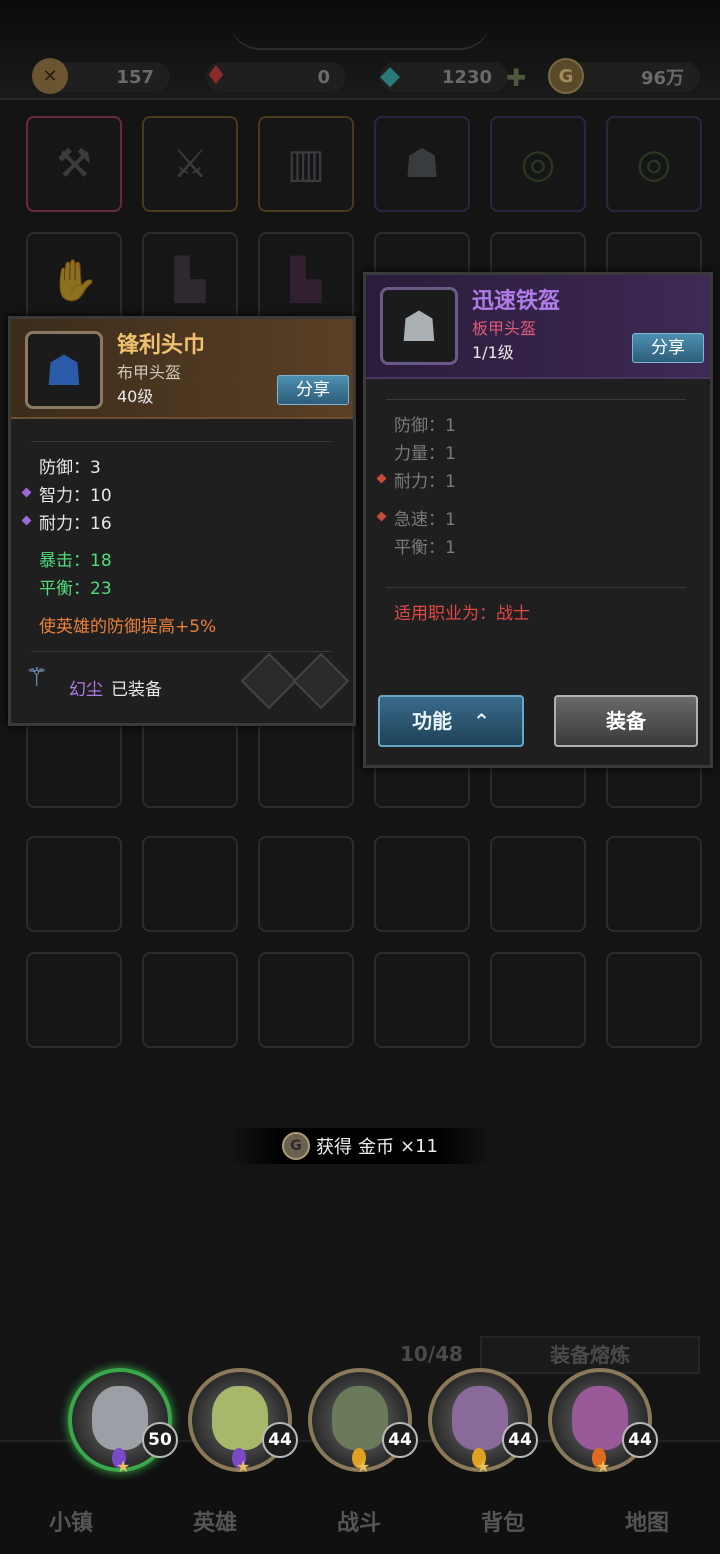 The width and height of the screenshot is (720, 1554). Describe the element at coordinates (75, 561) in the screenshot. I see `stat-crit: 暴击：18` at that location.